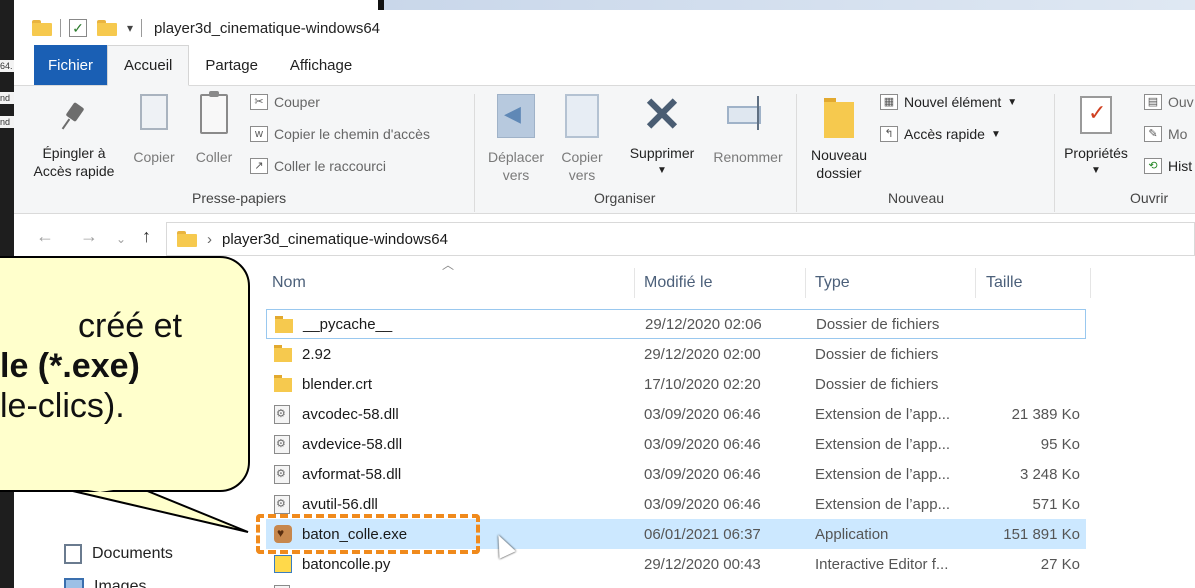 The width and height of the screenshot is (1195, 588). I want to click on chevron-right-icon: ›, so click(209, 239).